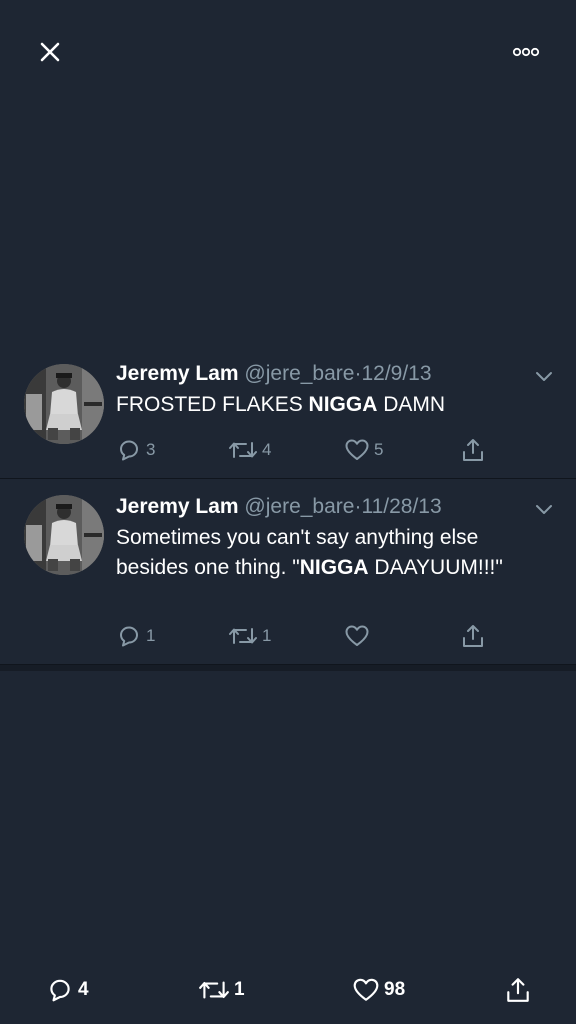  Describe the element at coordinates (401, 506) in the screenshot. I see `tweet-date: 11/28/13` at that location.